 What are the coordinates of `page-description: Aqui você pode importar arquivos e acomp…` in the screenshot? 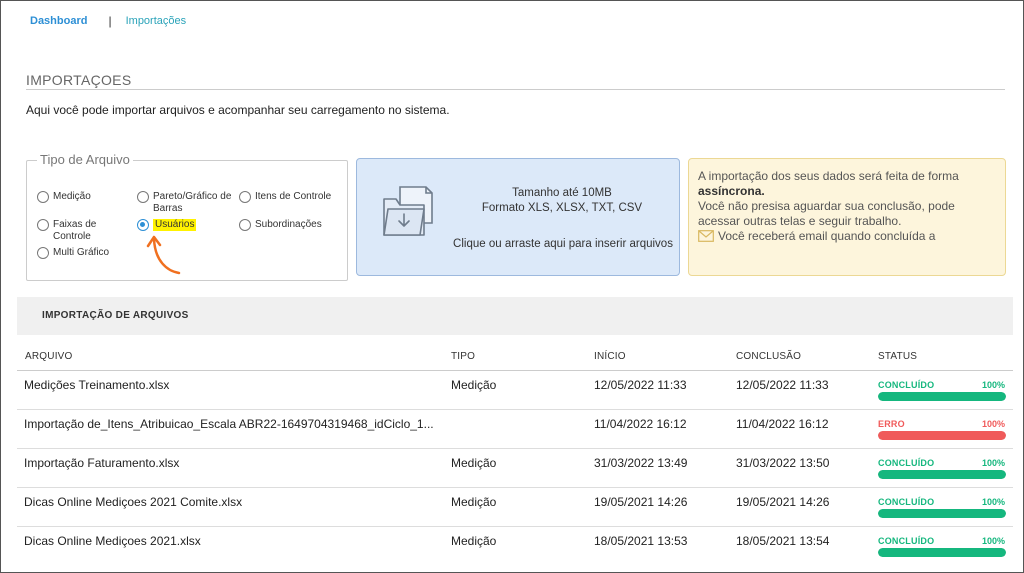 It's located at (238, 110).